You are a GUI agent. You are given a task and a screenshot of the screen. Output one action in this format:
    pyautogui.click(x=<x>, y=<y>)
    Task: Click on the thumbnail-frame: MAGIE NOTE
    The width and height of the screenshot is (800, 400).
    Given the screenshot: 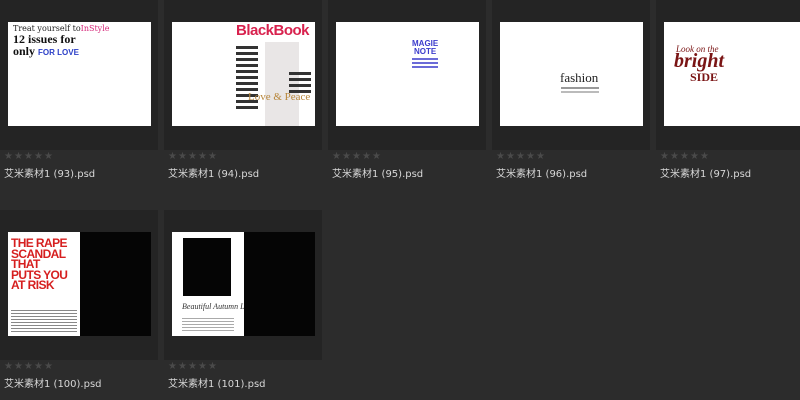 What is the action you would take?
    pyautogui.click(x=407, y=75)
    